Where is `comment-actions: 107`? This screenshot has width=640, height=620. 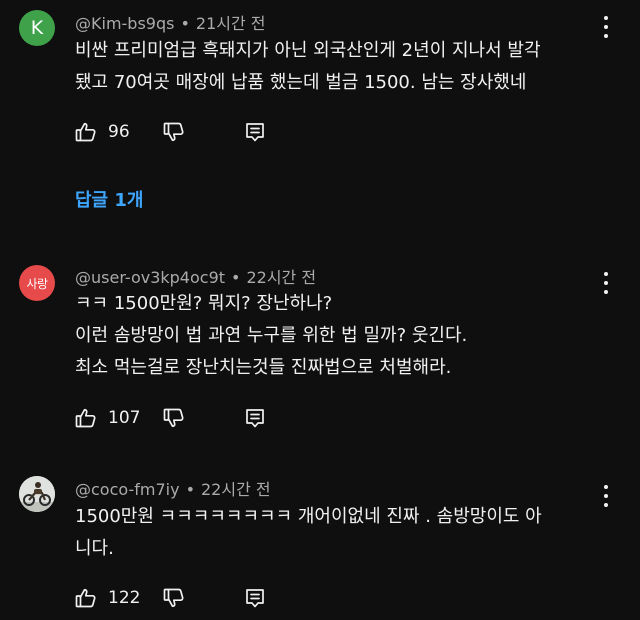 comment-actions: 107 is located at coordinates (224, 419).